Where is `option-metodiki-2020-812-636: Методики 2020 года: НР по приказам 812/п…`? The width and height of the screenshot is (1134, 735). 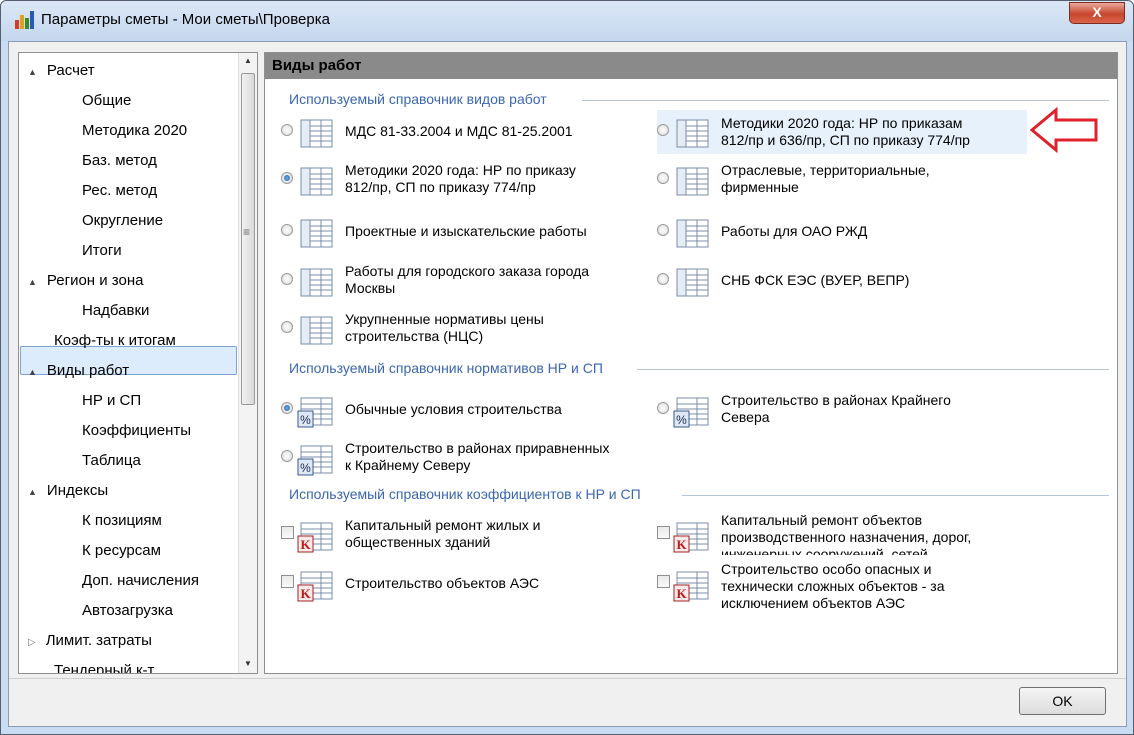
option-metodiki-2020-812-636: Методики 2020 года: НР по приказам 812/п… is located at coordinates (842, 132).